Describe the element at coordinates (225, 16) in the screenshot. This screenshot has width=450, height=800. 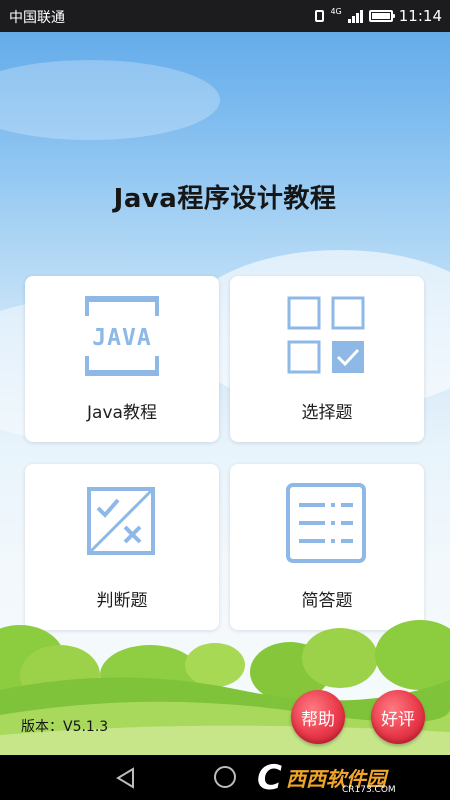
I see `status-bar: 中国联通 4G 11:14` at that location.